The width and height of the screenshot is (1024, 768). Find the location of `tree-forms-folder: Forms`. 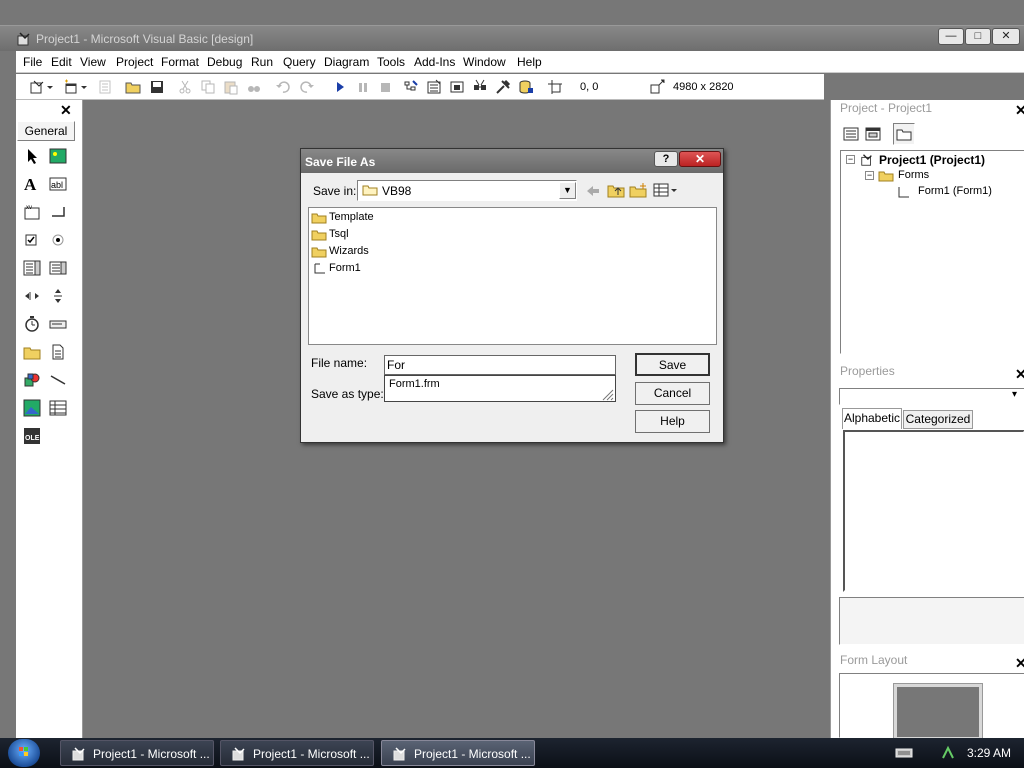

tree-forms-folder: Forms is located at coordinates (913, 175).